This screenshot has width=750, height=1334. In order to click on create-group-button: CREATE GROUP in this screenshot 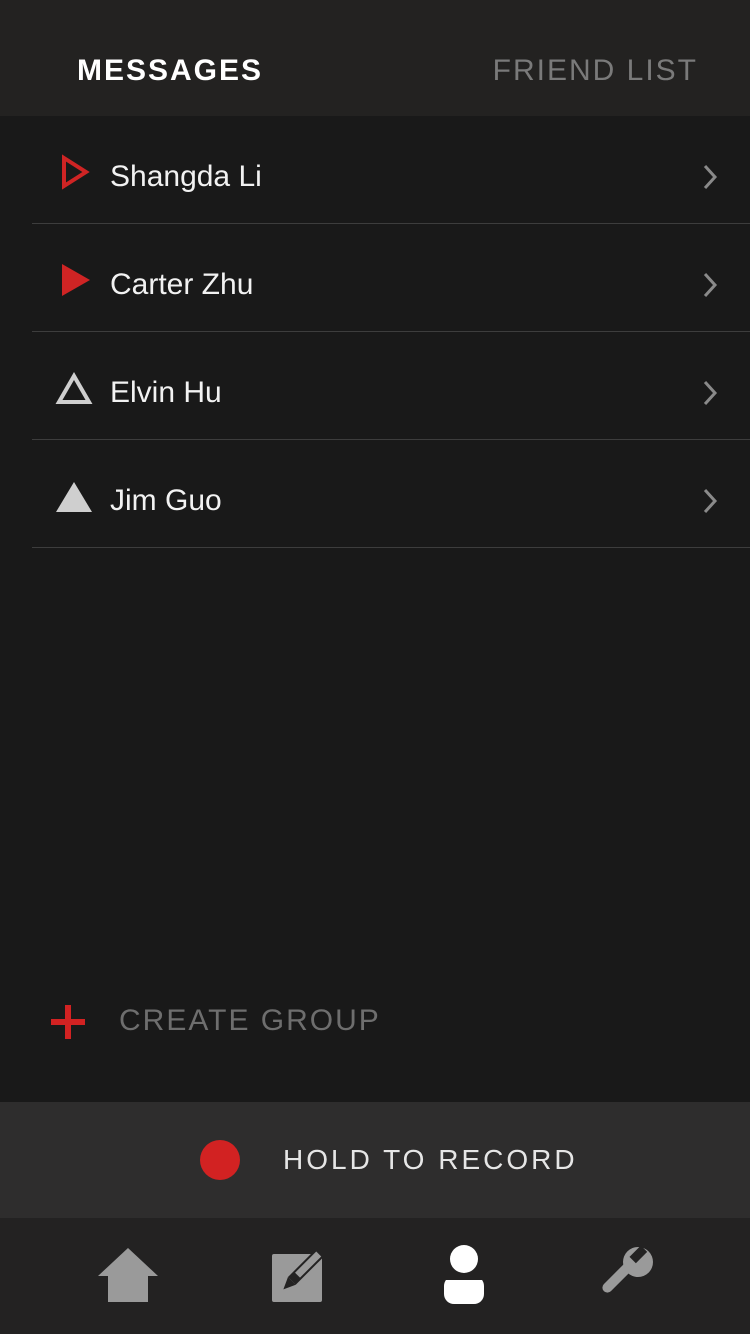, I will do `click(250, 1022)`.